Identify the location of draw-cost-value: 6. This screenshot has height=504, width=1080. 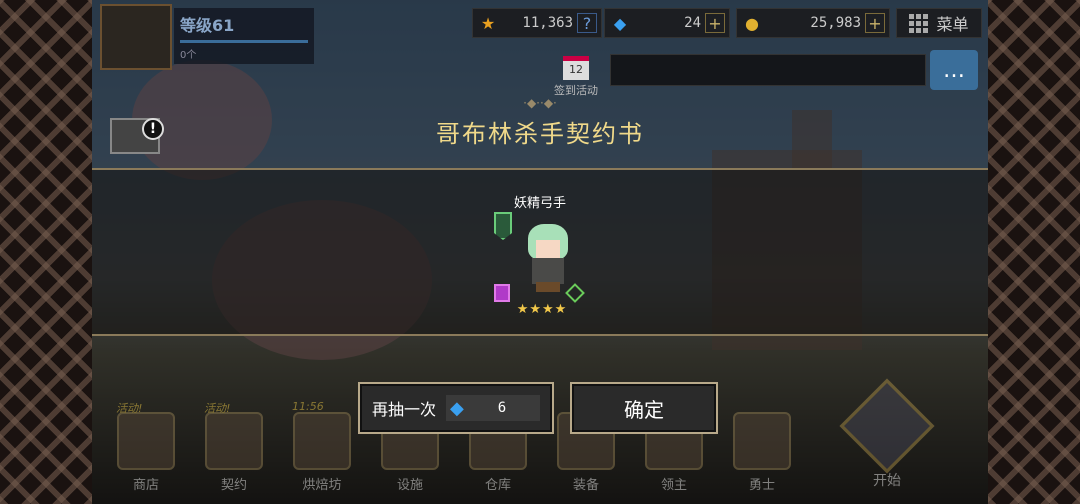
(502, 408).